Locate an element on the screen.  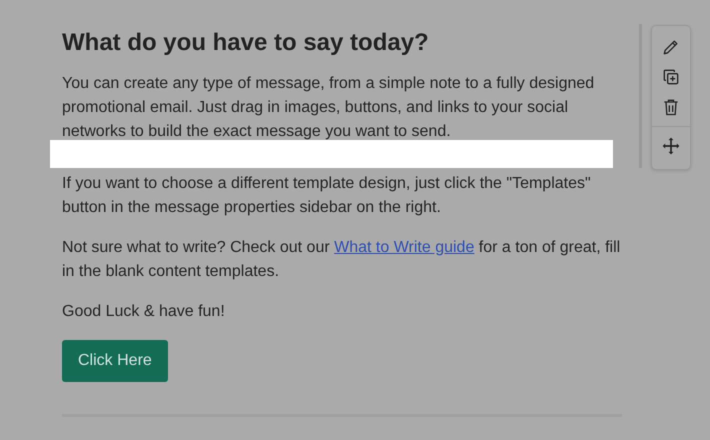
move-icon is located at coordinates (671, 146).